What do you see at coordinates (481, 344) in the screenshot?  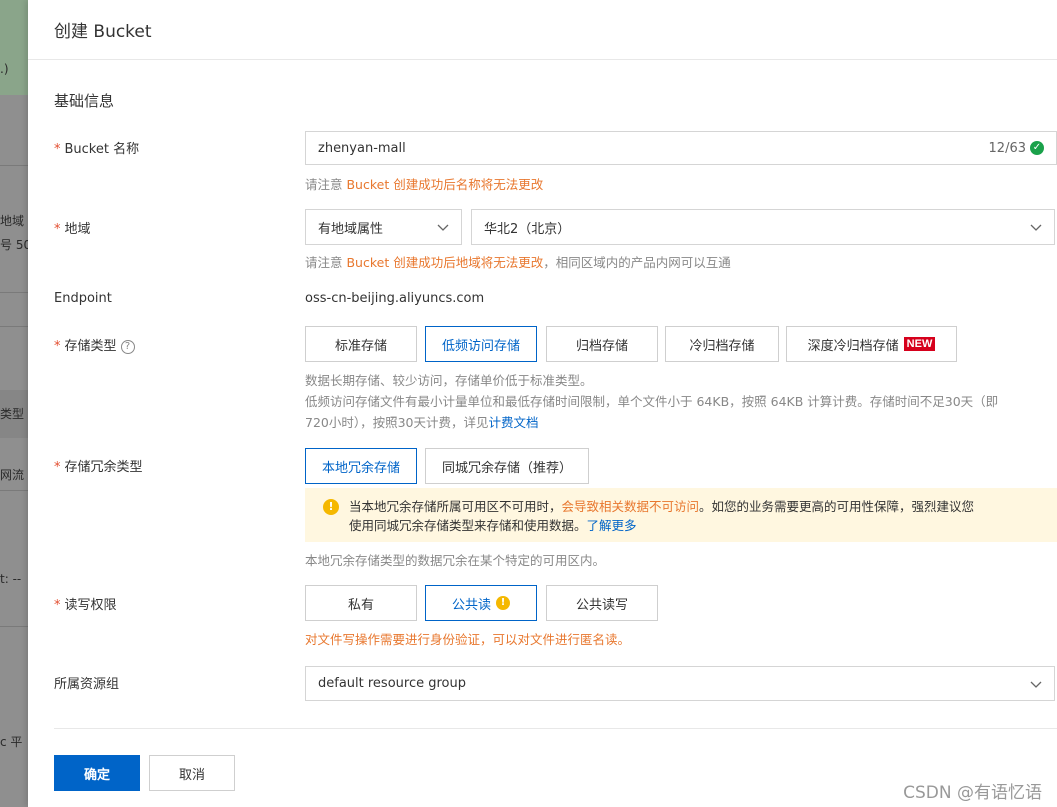 I see `storage-option-ia: 低频访问存储` at bounding box center [481, 344].